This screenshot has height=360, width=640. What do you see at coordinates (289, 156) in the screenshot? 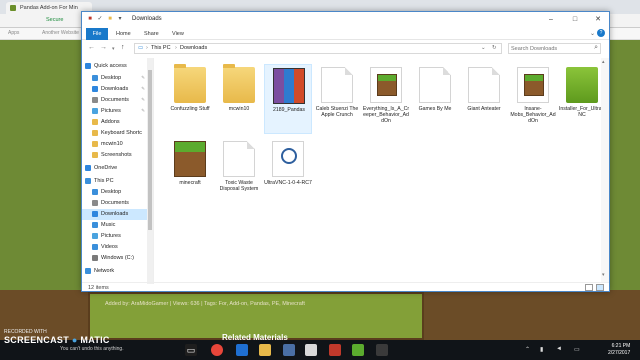
I see `eye-icon` at bounding box center [289, 156].